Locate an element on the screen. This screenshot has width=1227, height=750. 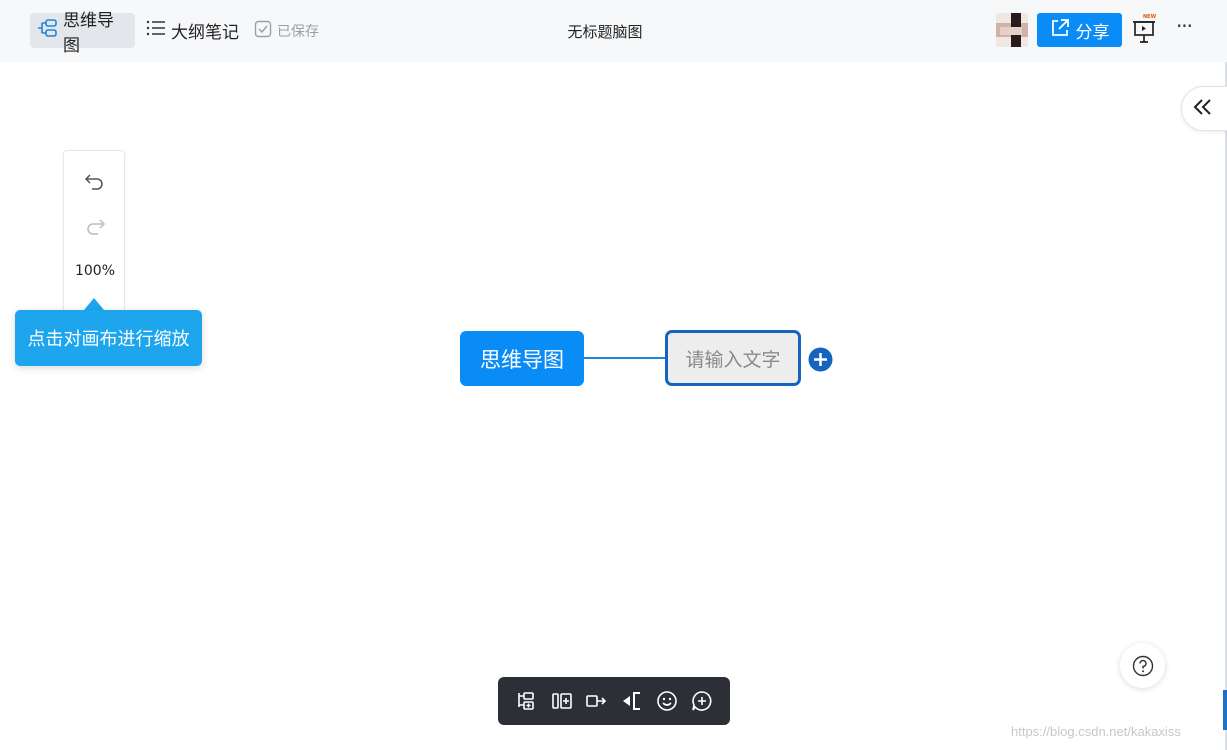
watermark: https://blog.csdn.net/kakaxiss is located at coordinates (1096, 731).